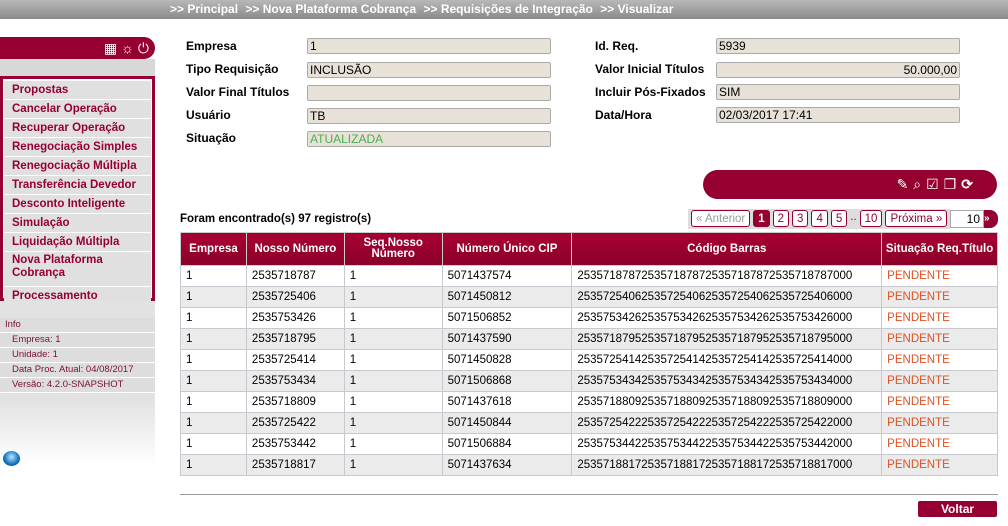  What do you see at coordinates (903, 184) in the screenshot?
I see `edit-icon: ✎` at bounding box center [903, 184].